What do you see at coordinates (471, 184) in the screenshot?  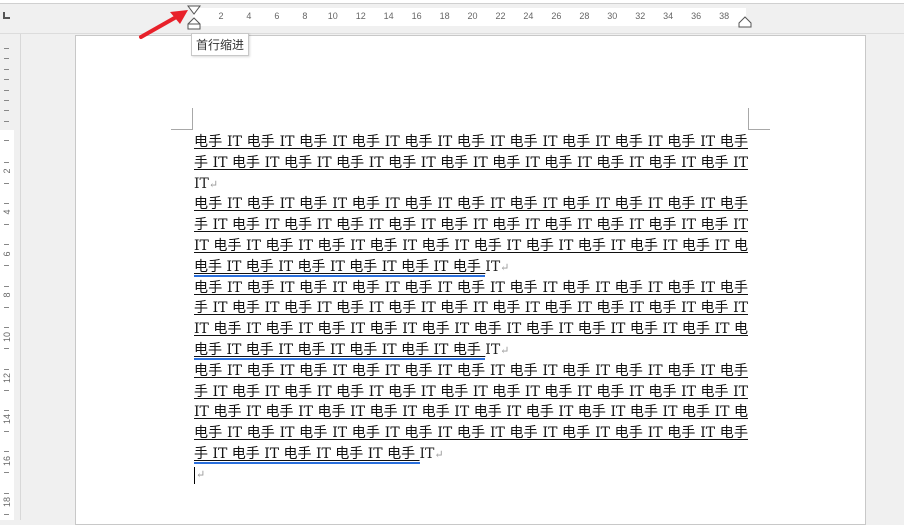 I see `text-line: IT↵` at bounding box center [471, 184].